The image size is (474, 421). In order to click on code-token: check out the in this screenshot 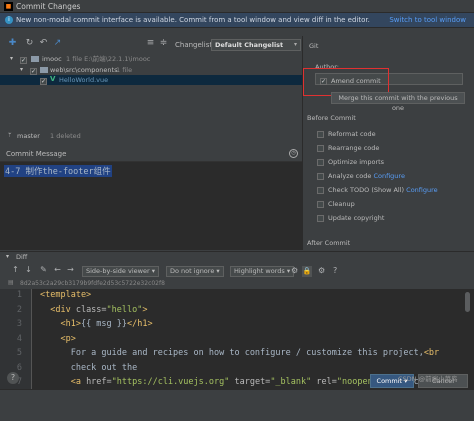, I will do `click(89, 367)`.